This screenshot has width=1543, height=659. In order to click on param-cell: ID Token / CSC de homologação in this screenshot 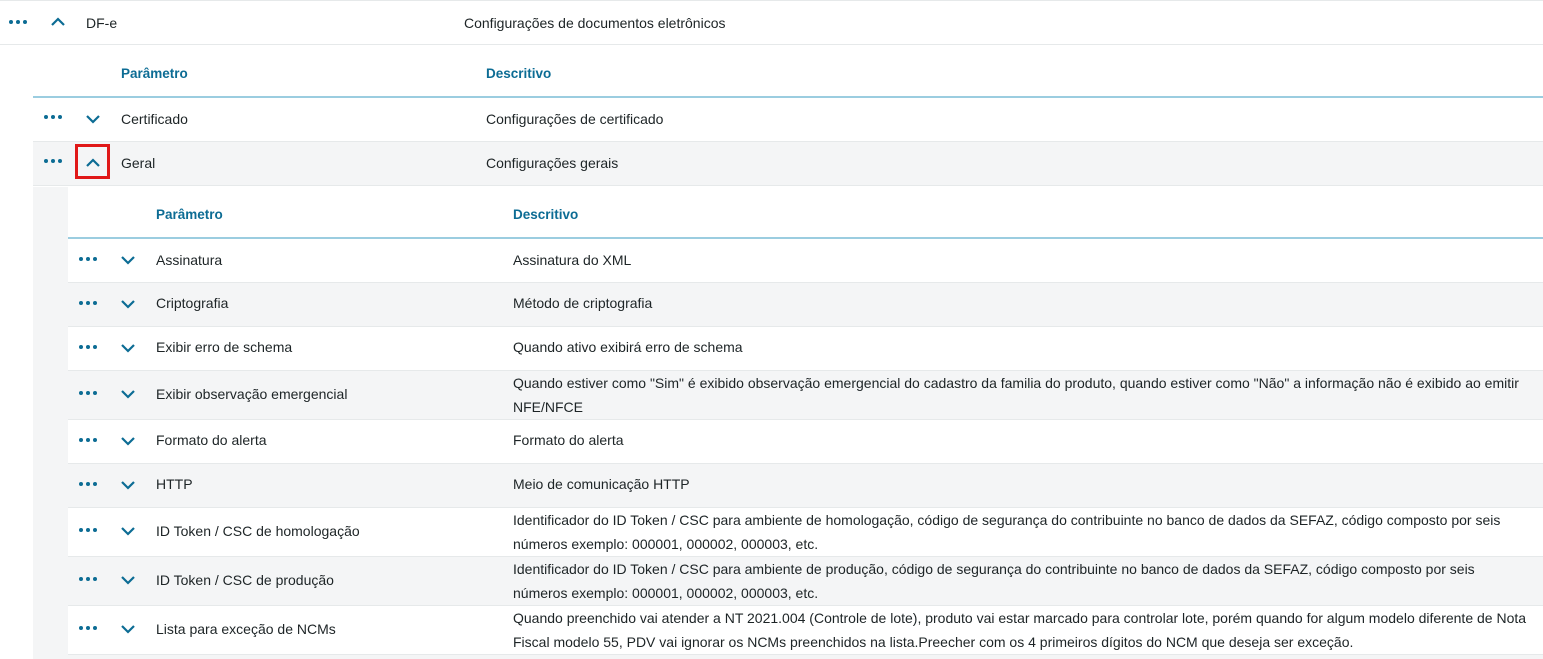, I will do `click(258, 531)`.